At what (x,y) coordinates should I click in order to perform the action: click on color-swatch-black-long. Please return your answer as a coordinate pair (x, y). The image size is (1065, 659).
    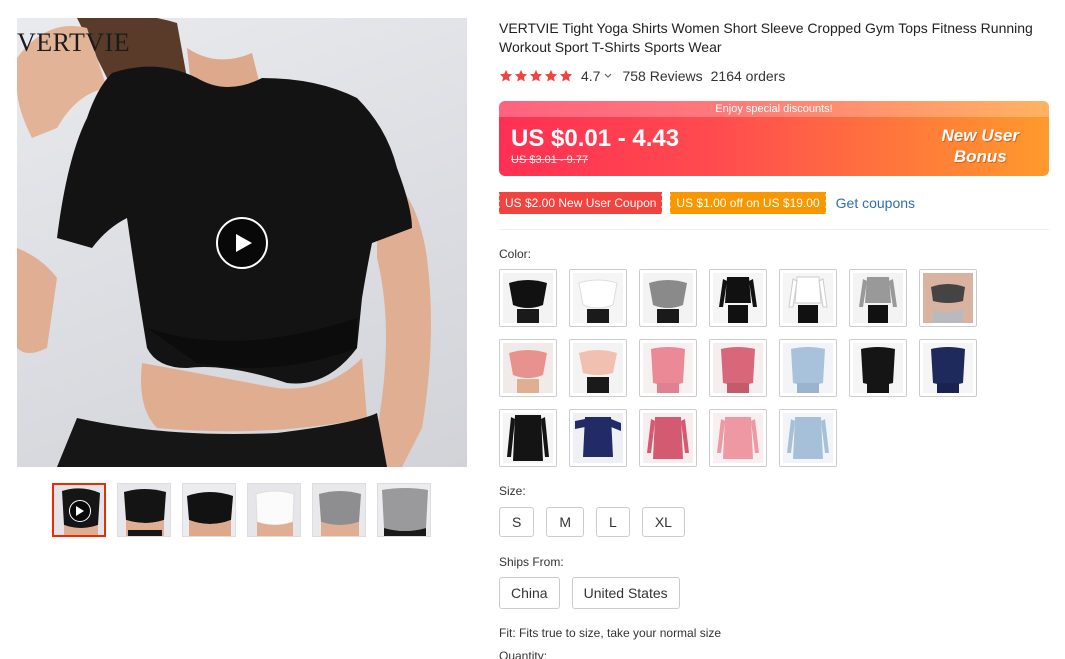
    Looking at the image, I should click on (738, 298).